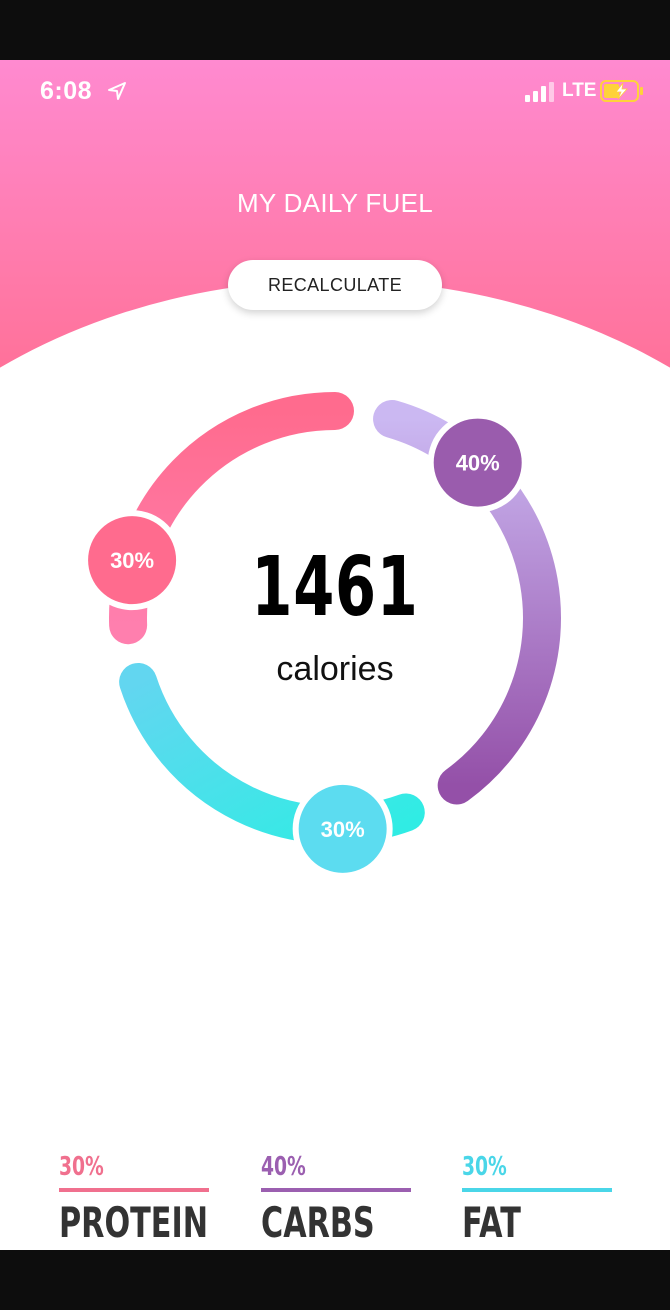  I want to click on bottom-letterbox, so click(335, 1280).